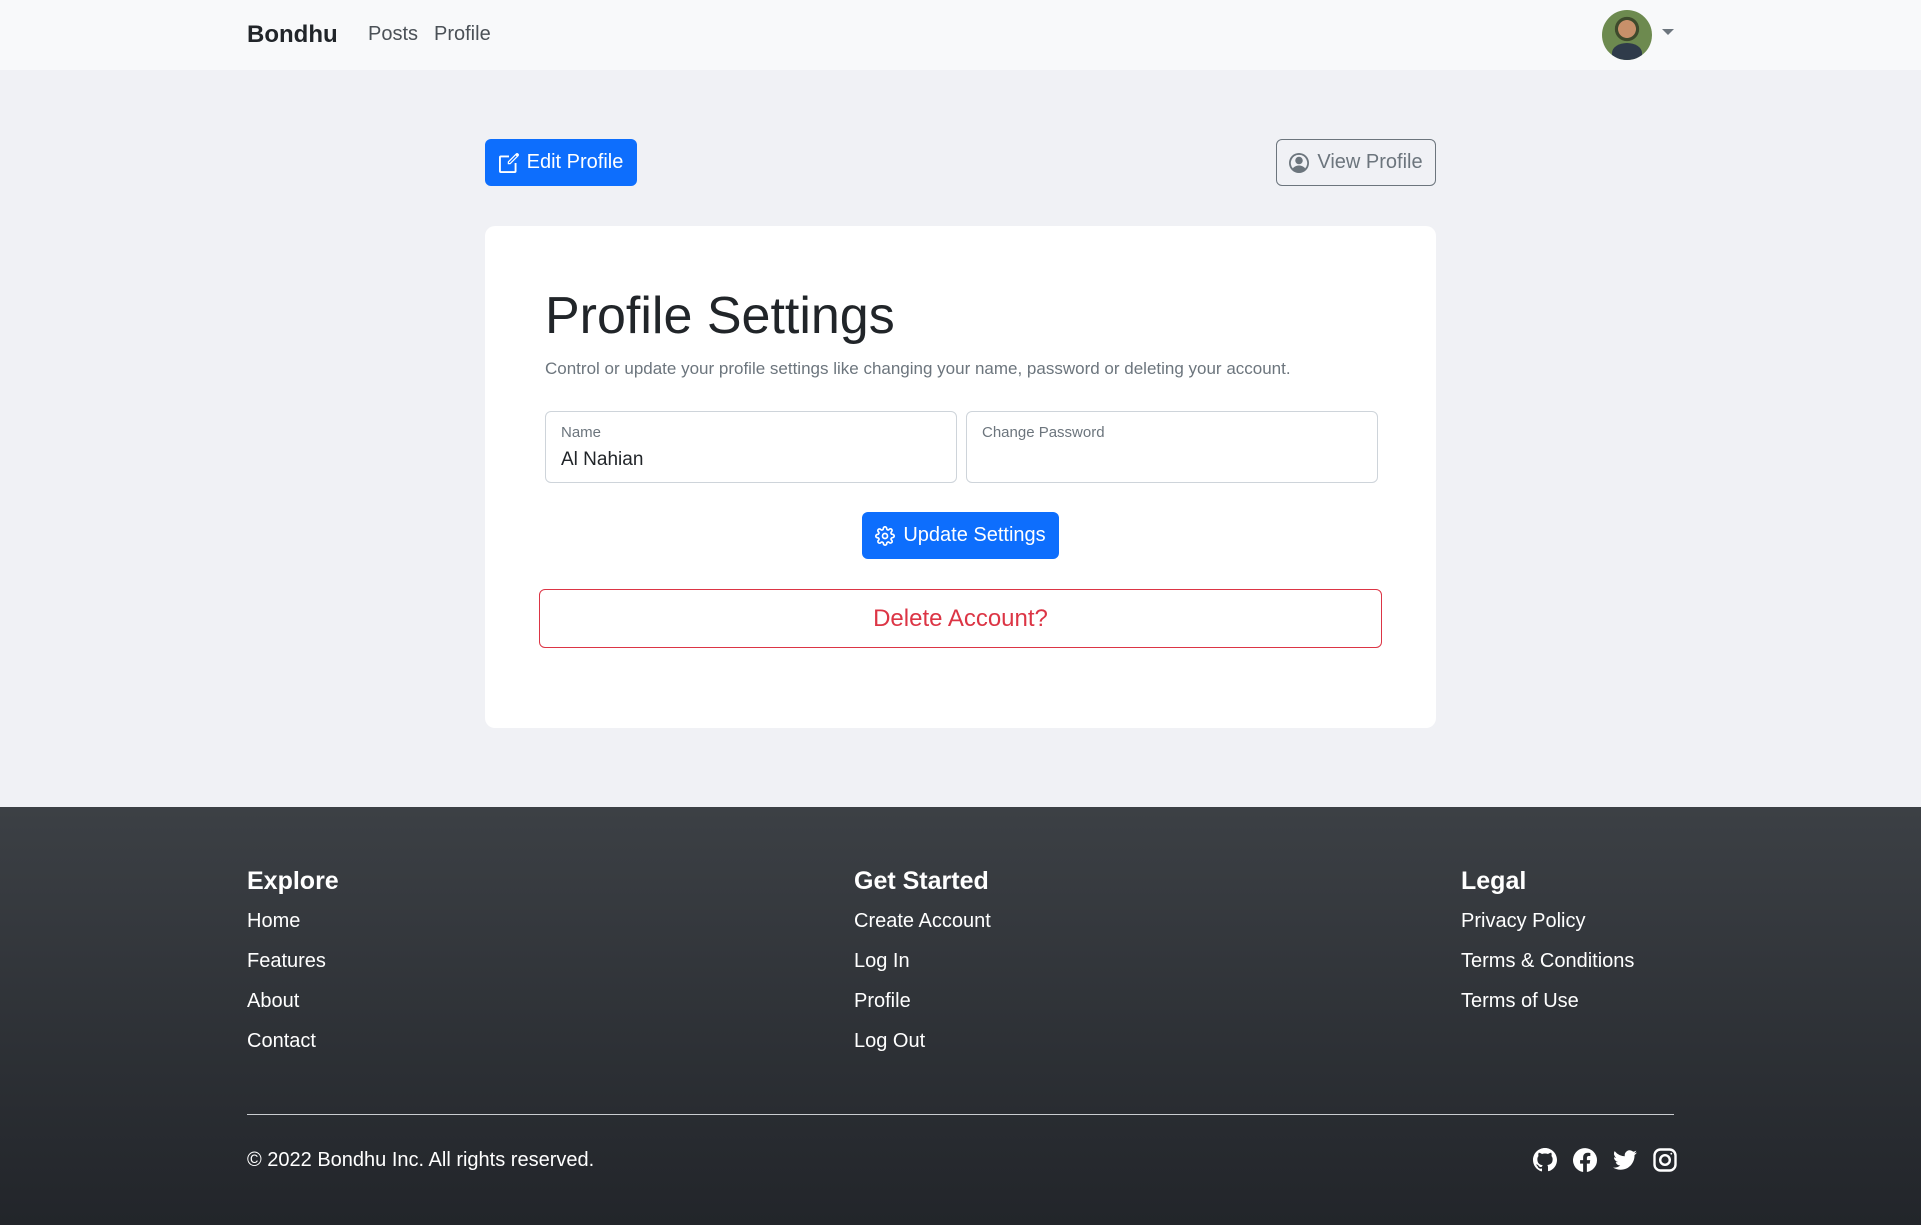 This screenshot has width=1921, height=1225. What do you see at coordinates (720, 316) in the screenshot?
I see `page-title: Profile Settings` at bounding box center [720, 316].